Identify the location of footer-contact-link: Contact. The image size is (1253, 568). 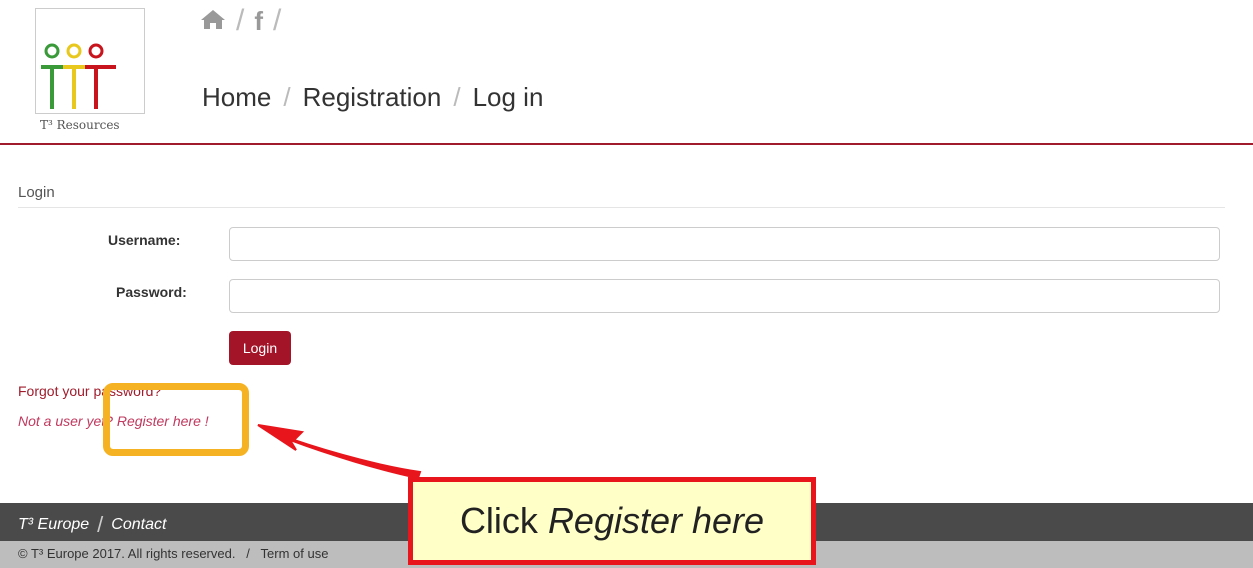
(138, 525).